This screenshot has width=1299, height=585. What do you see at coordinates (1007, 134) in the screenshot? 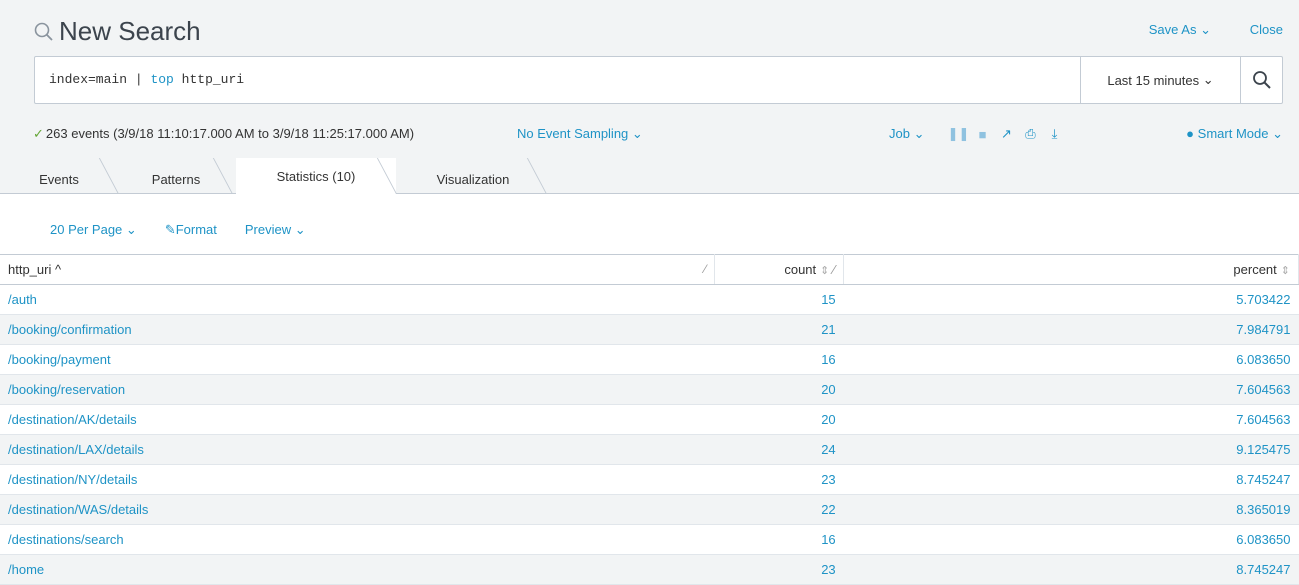
I see `share-icon: ↗` at bounding box center [1007, 134].